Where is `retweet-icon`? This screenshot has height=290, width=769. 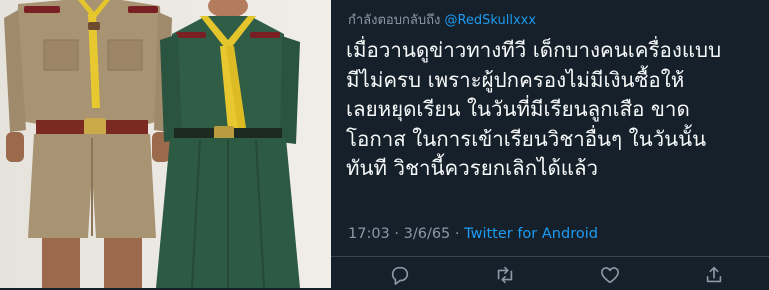
retweet-icon is located at coordinates (505, 275).